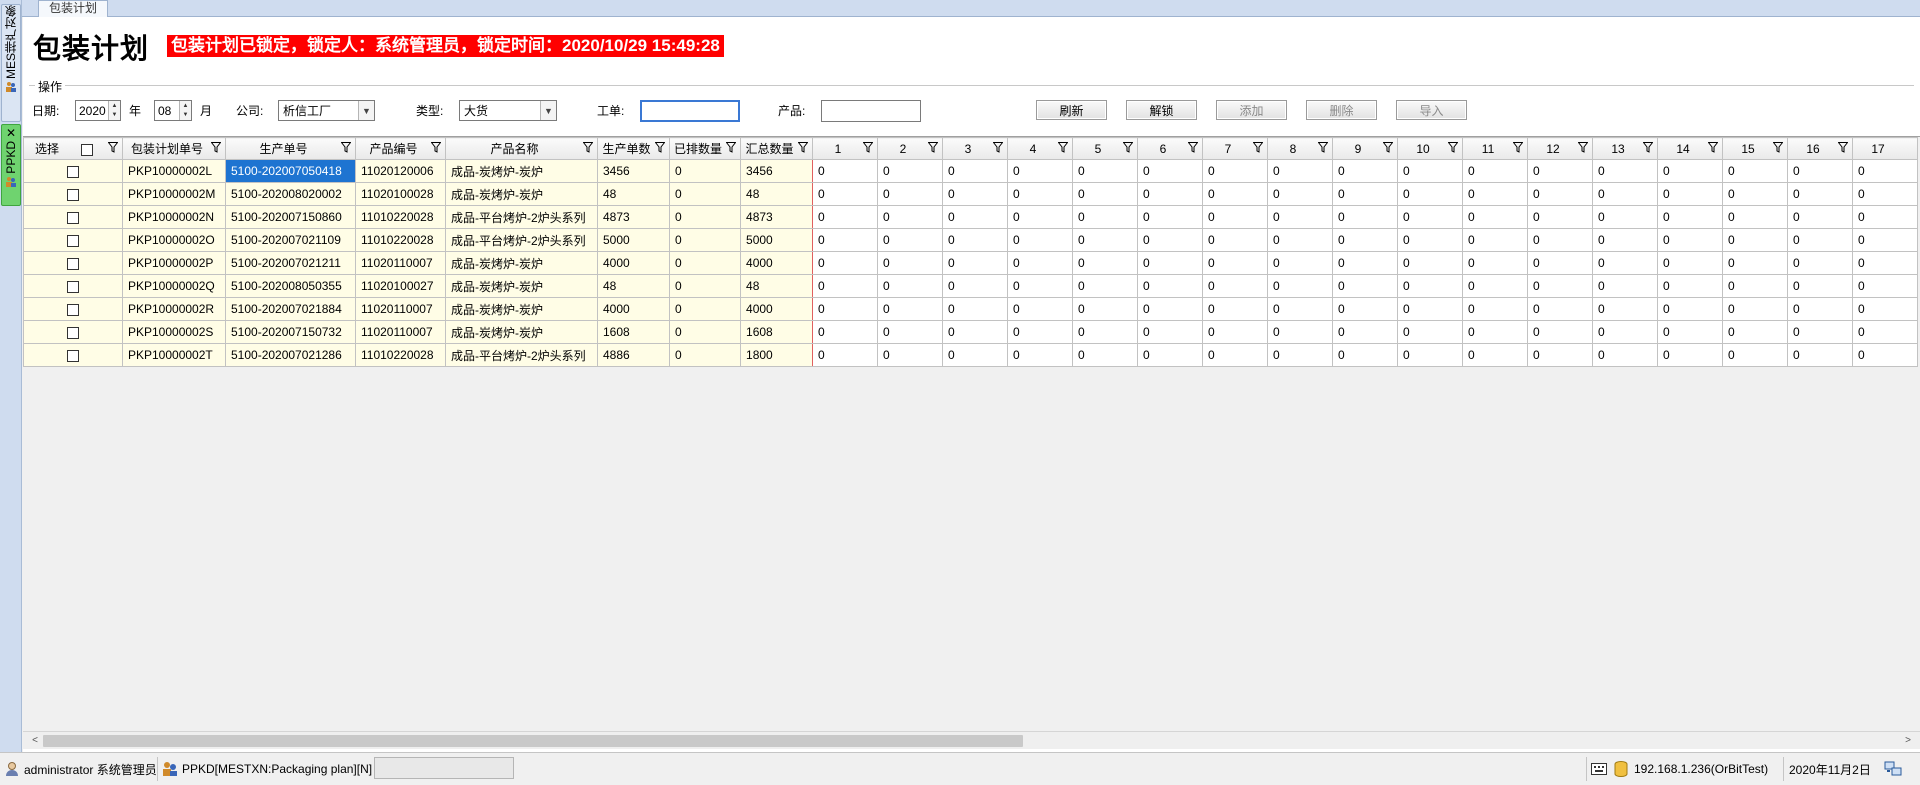 This screenshot has width=1920, height=785. I want to click on cell-plan: PKP10000002N, so click(174, 217).